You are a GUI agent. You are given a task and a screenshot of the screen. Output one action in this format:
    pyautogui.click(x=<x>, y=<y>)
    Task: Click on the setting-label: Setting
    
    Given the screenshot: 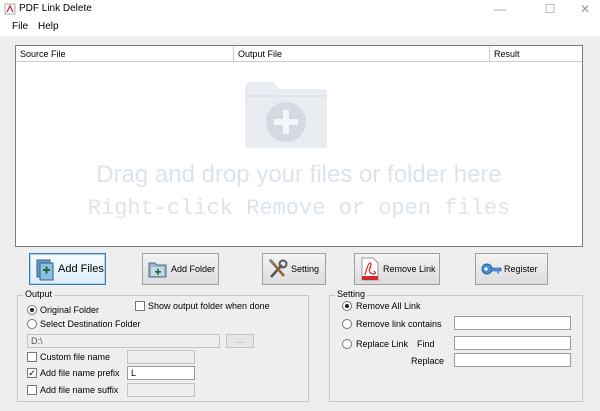 What is the action you would take?
    pyautogui.click(x=305, y=269)
    